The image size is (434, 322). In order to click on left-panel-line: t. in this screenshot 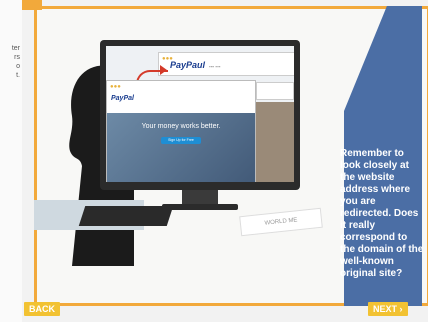, I will do `click(18, 75)`.